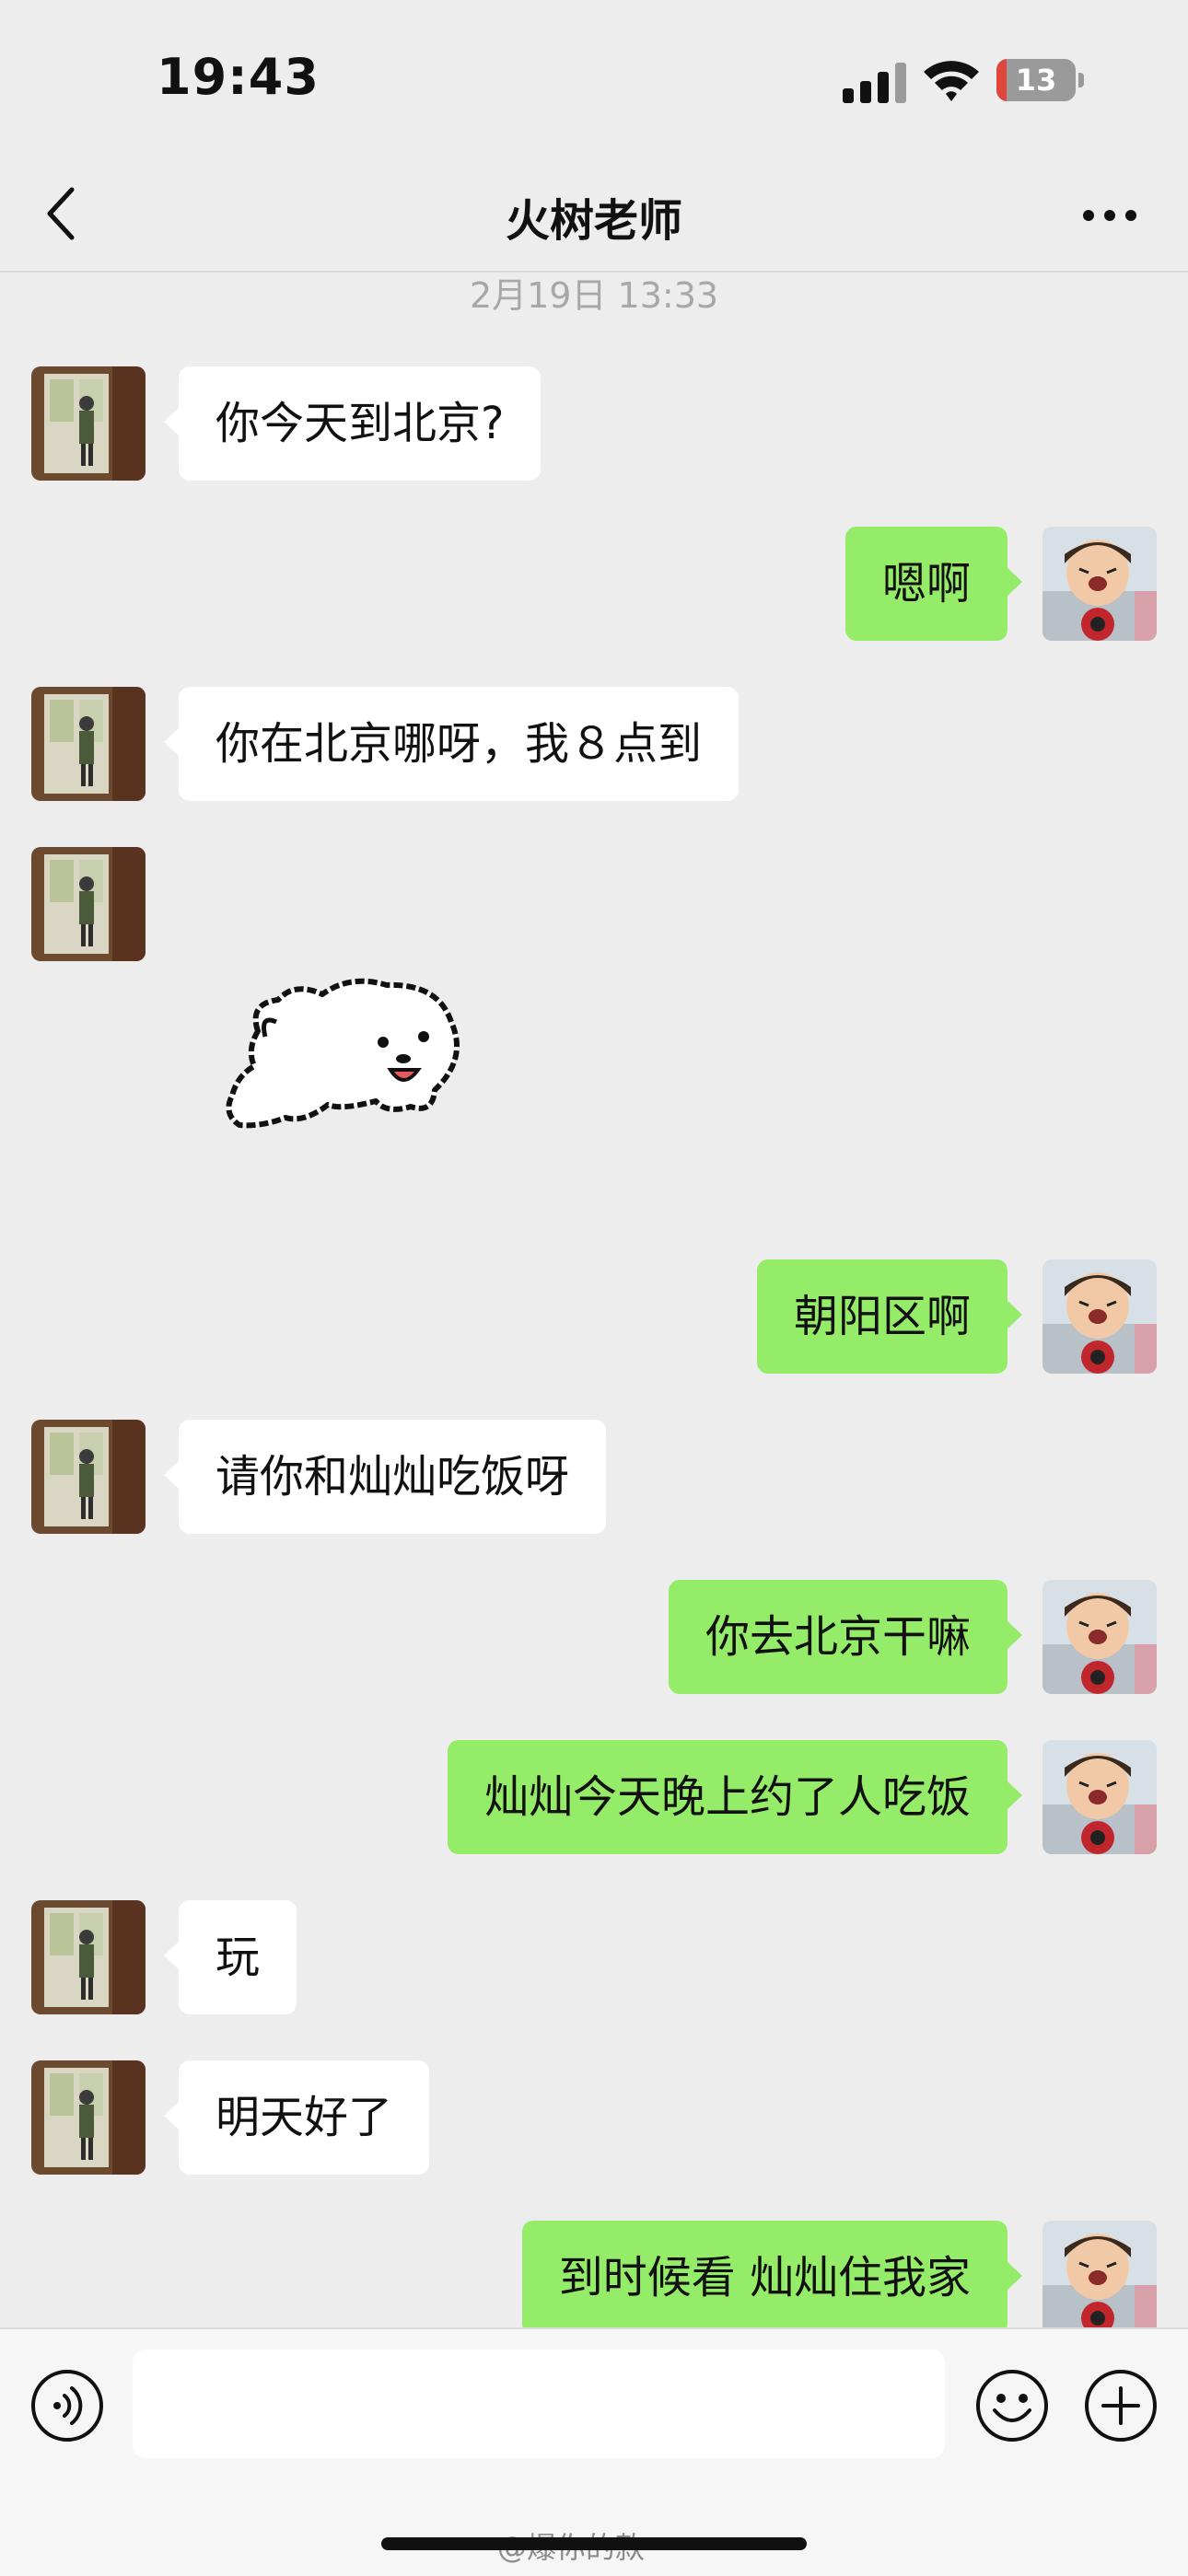  I want to click on status-time: 19:43, so click(239, 77).